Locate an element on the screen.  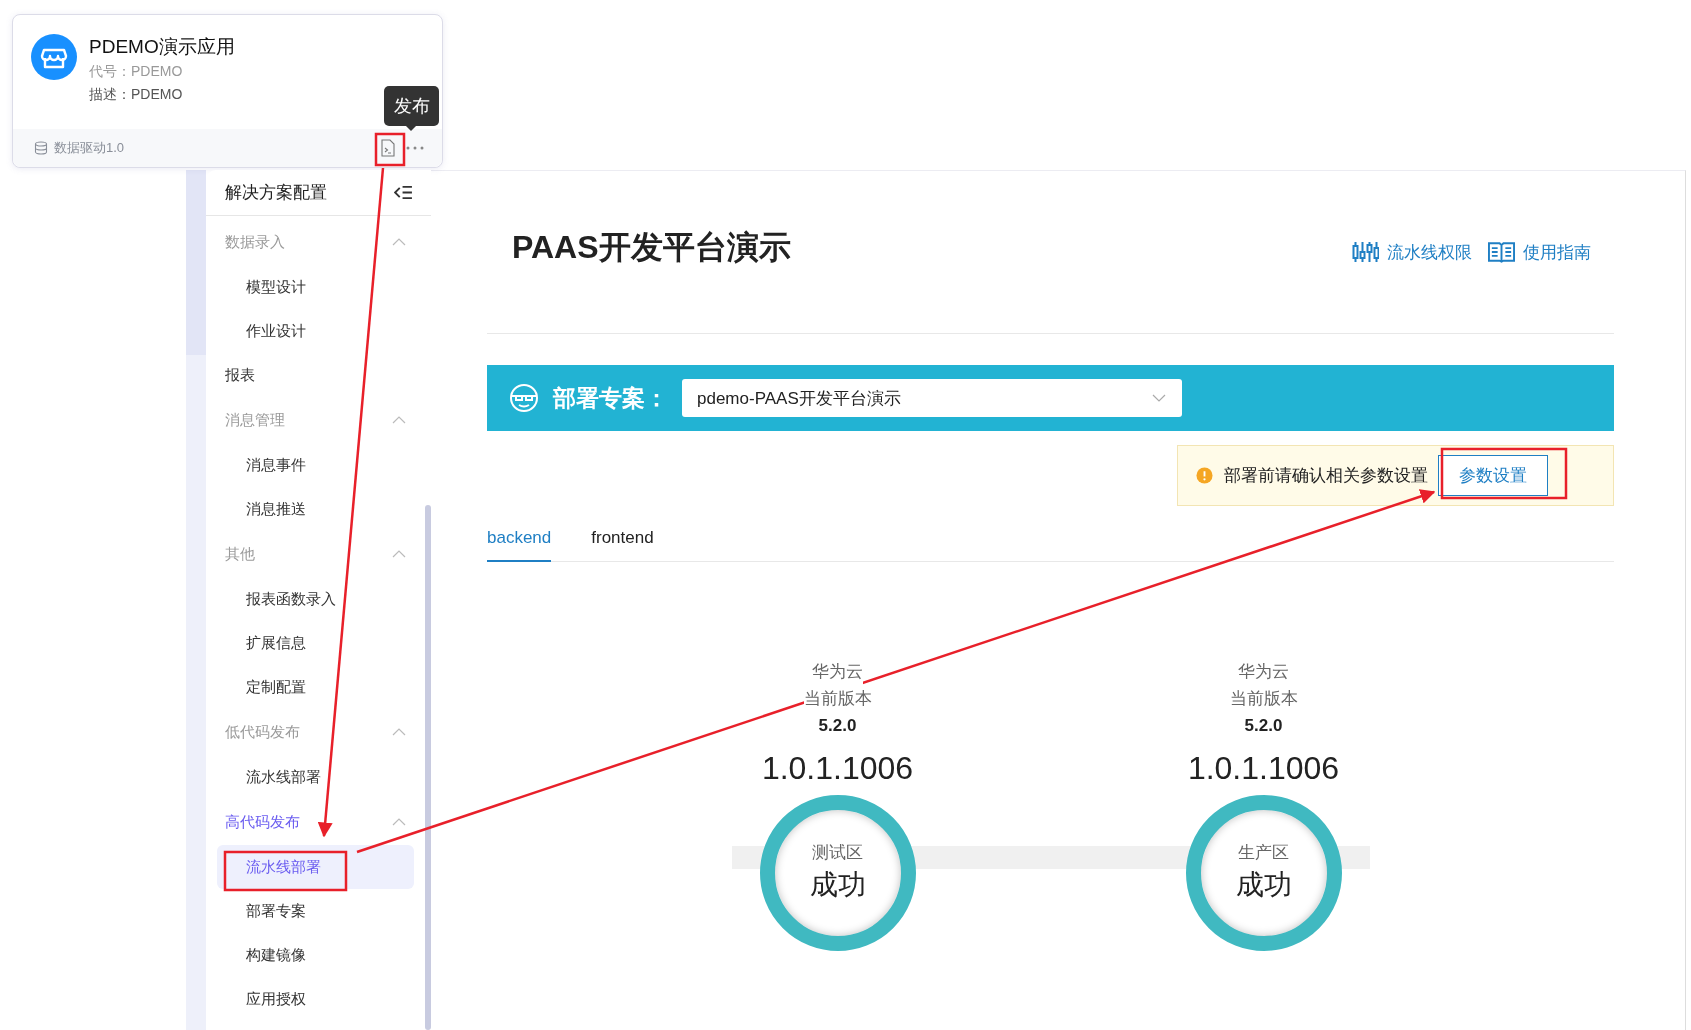
menu-item: 报表函数录入 is located at coordinates (315, 599).